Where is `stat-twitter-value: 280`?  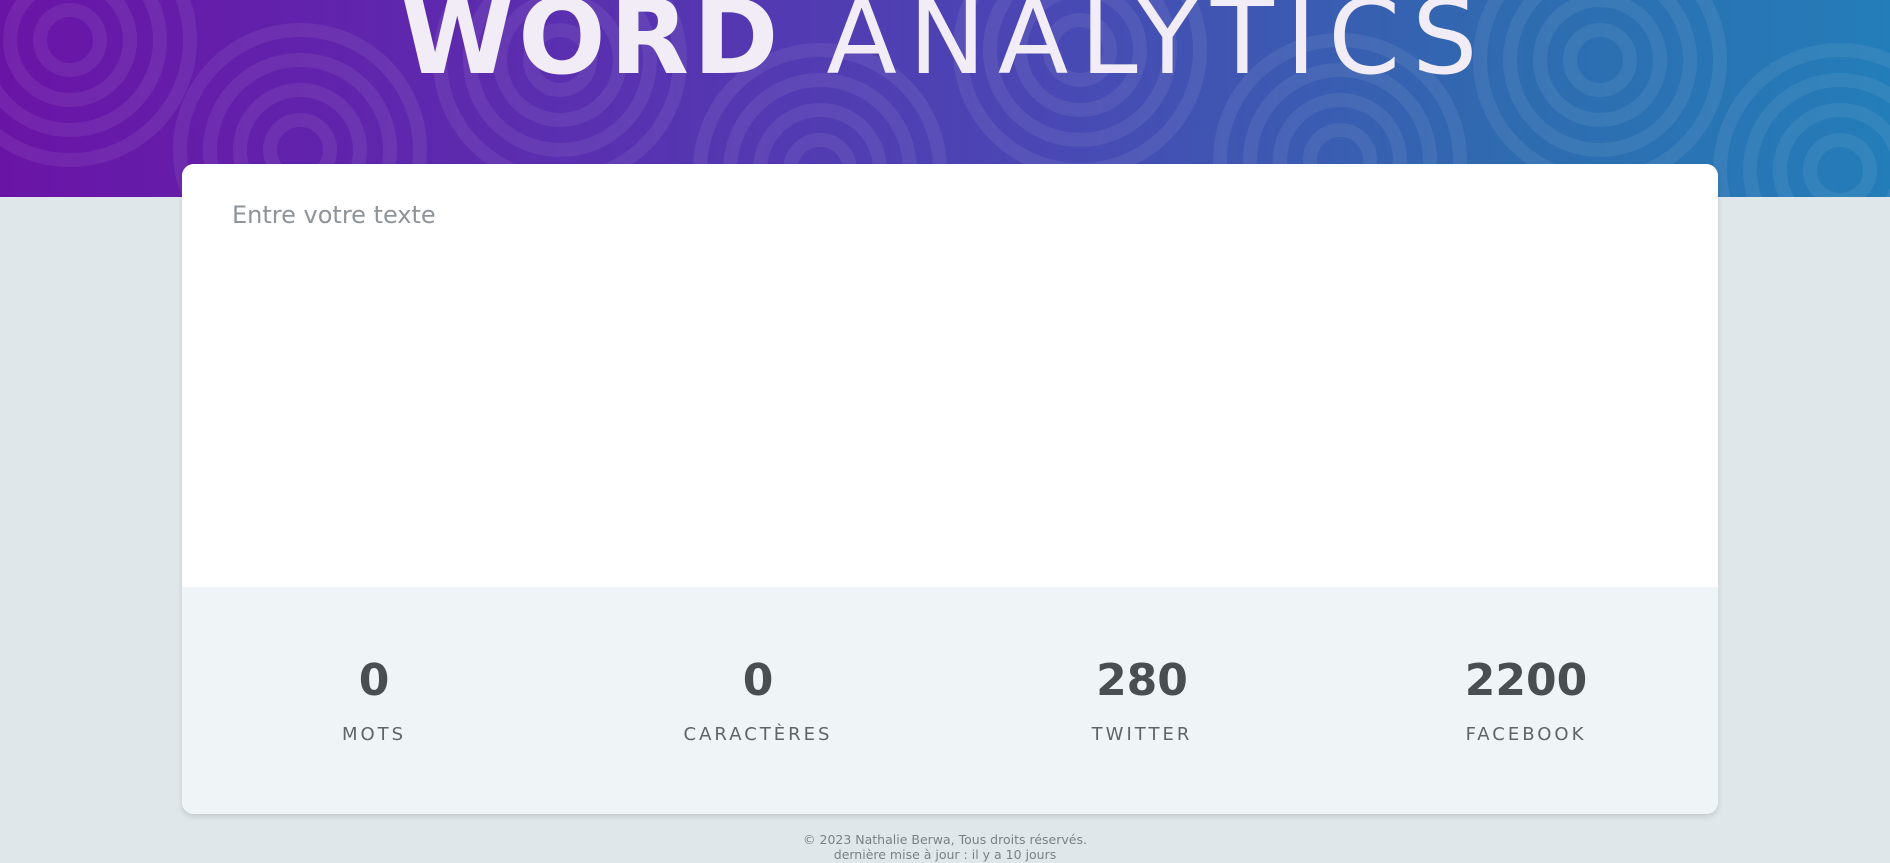 stat-twitter-value: 280 is located at coordinates (1142, 680).